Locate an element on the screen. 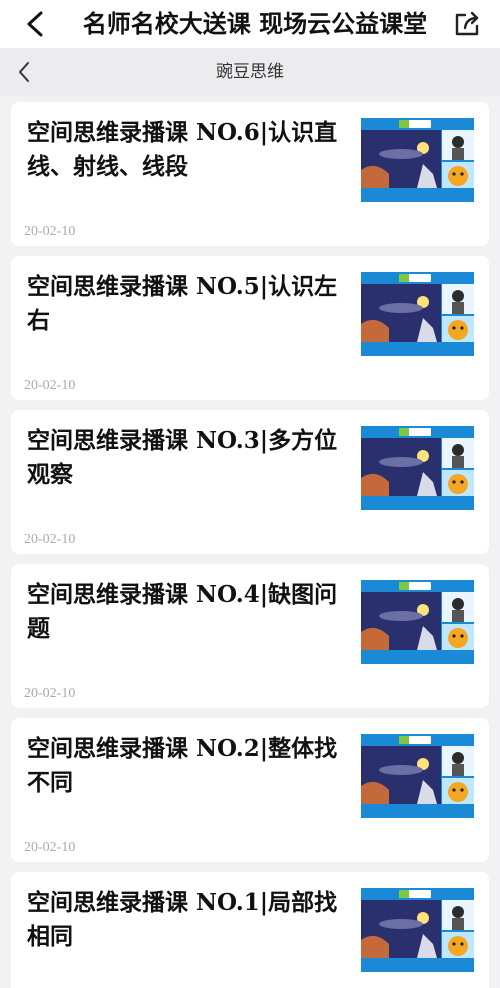  item-title: 空间思维录播课 NO.4|缺图问题 is located at coordinates (182, 611).